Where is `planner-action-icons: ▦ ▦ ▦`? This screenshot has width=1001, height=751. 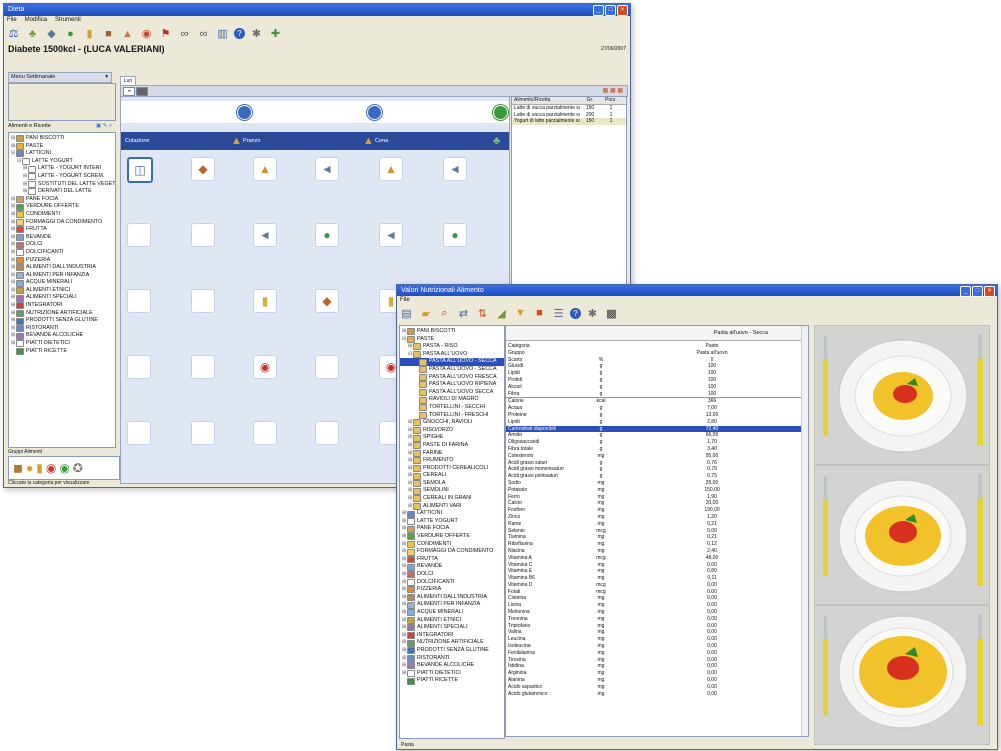
planner-action-icons: ▦ ▦ ▦ is located at coordinates (613, 90).